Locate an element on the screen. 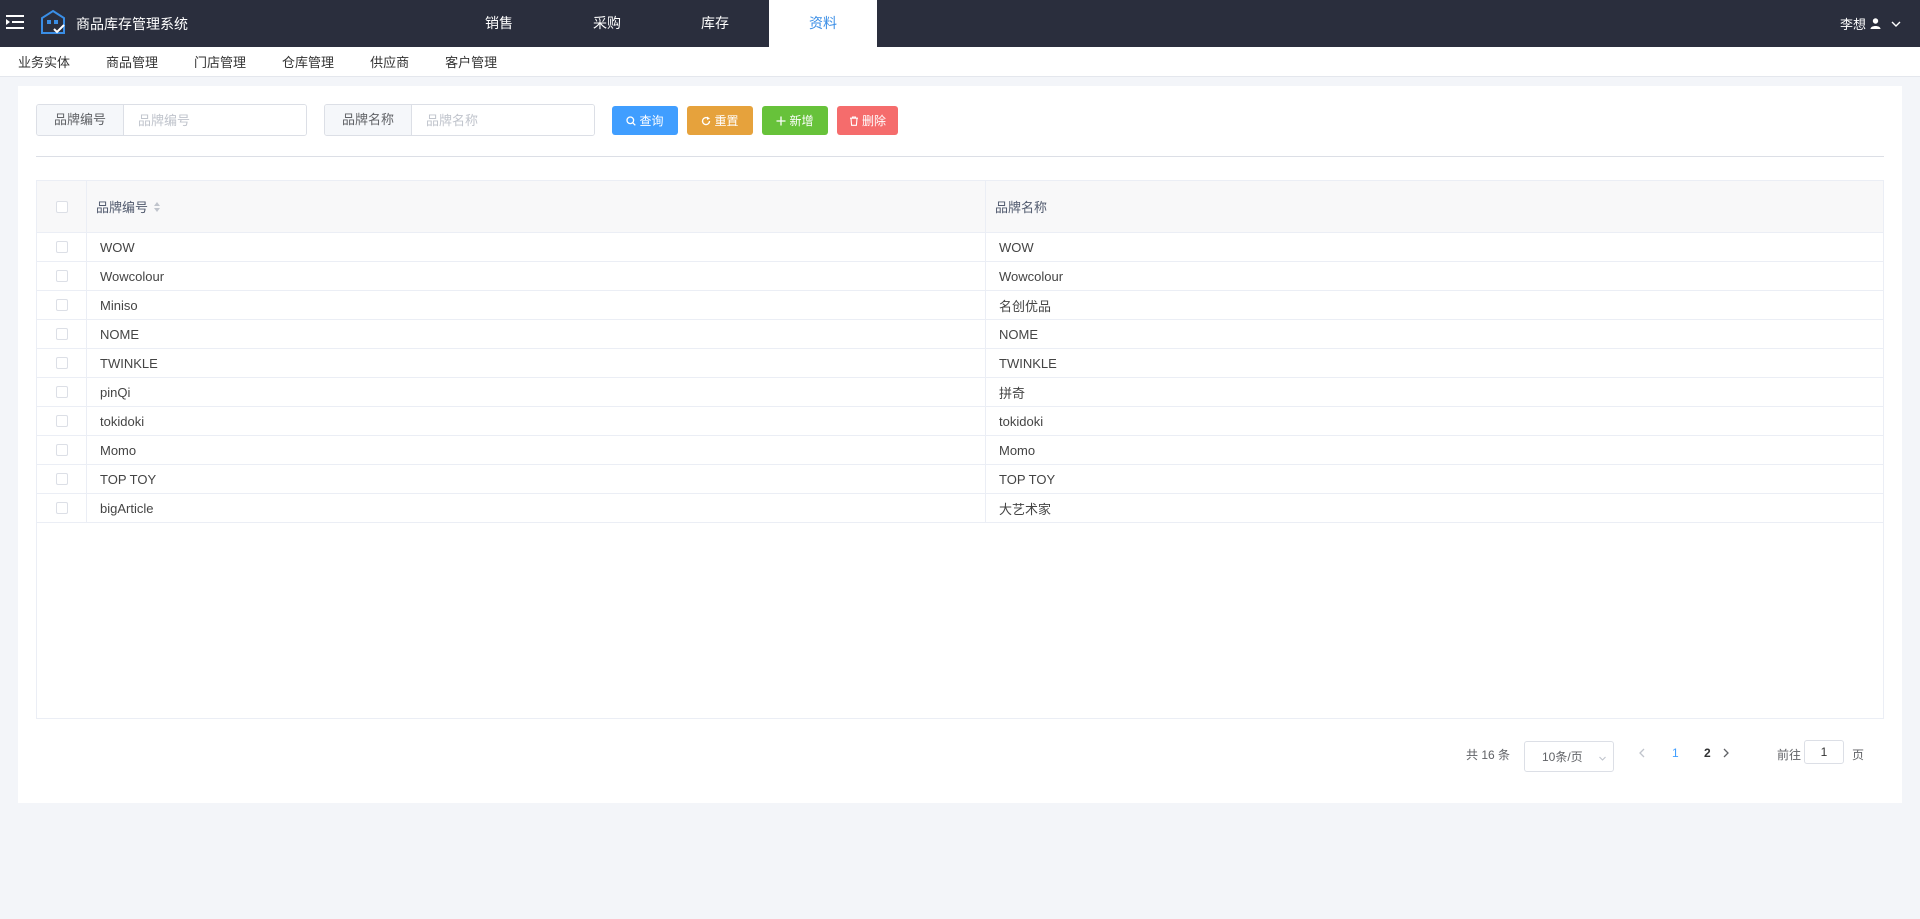  main-nav: 销售 采购 库存 资料 is located at coordinates (661, 23).